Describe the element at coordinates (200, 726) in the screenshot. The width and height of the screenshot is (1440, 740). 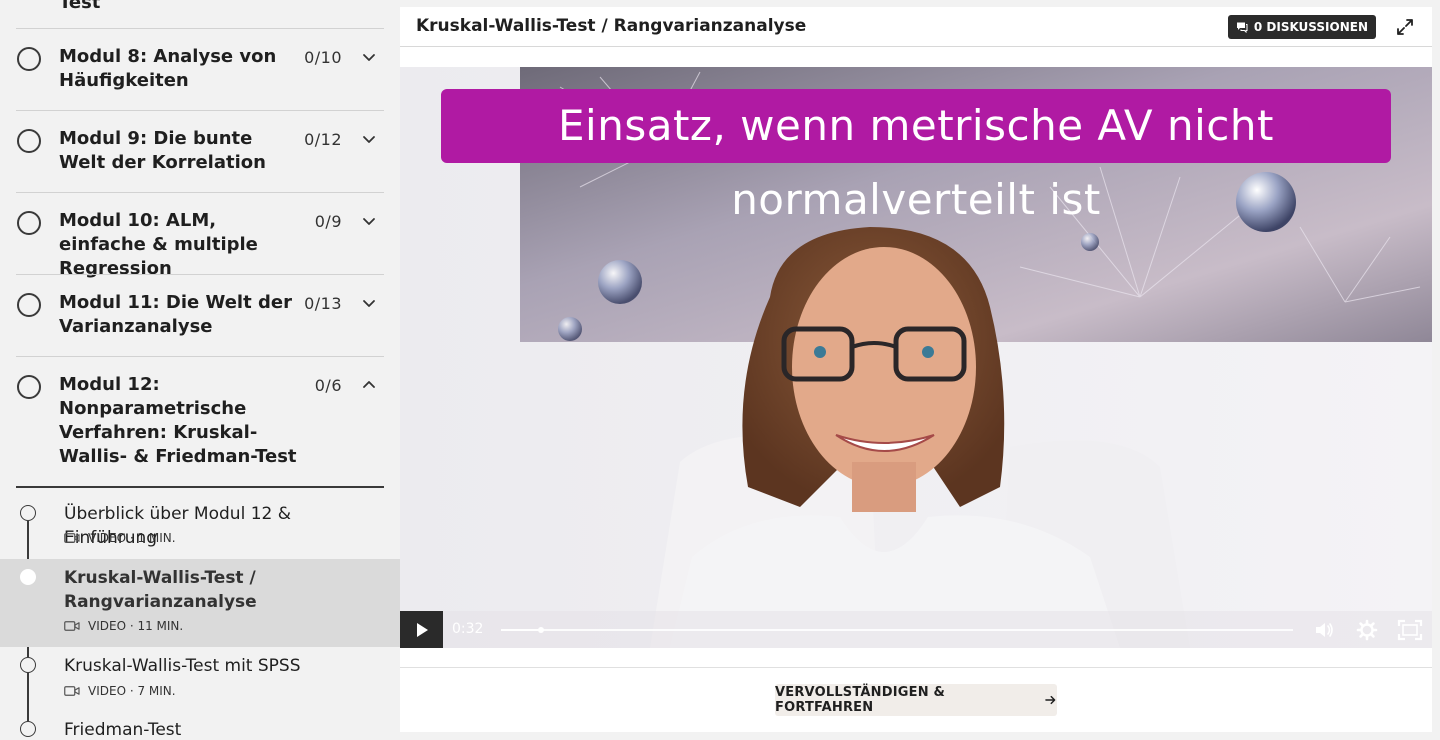
I see `lesson-item: Friedman-Test` at that location.